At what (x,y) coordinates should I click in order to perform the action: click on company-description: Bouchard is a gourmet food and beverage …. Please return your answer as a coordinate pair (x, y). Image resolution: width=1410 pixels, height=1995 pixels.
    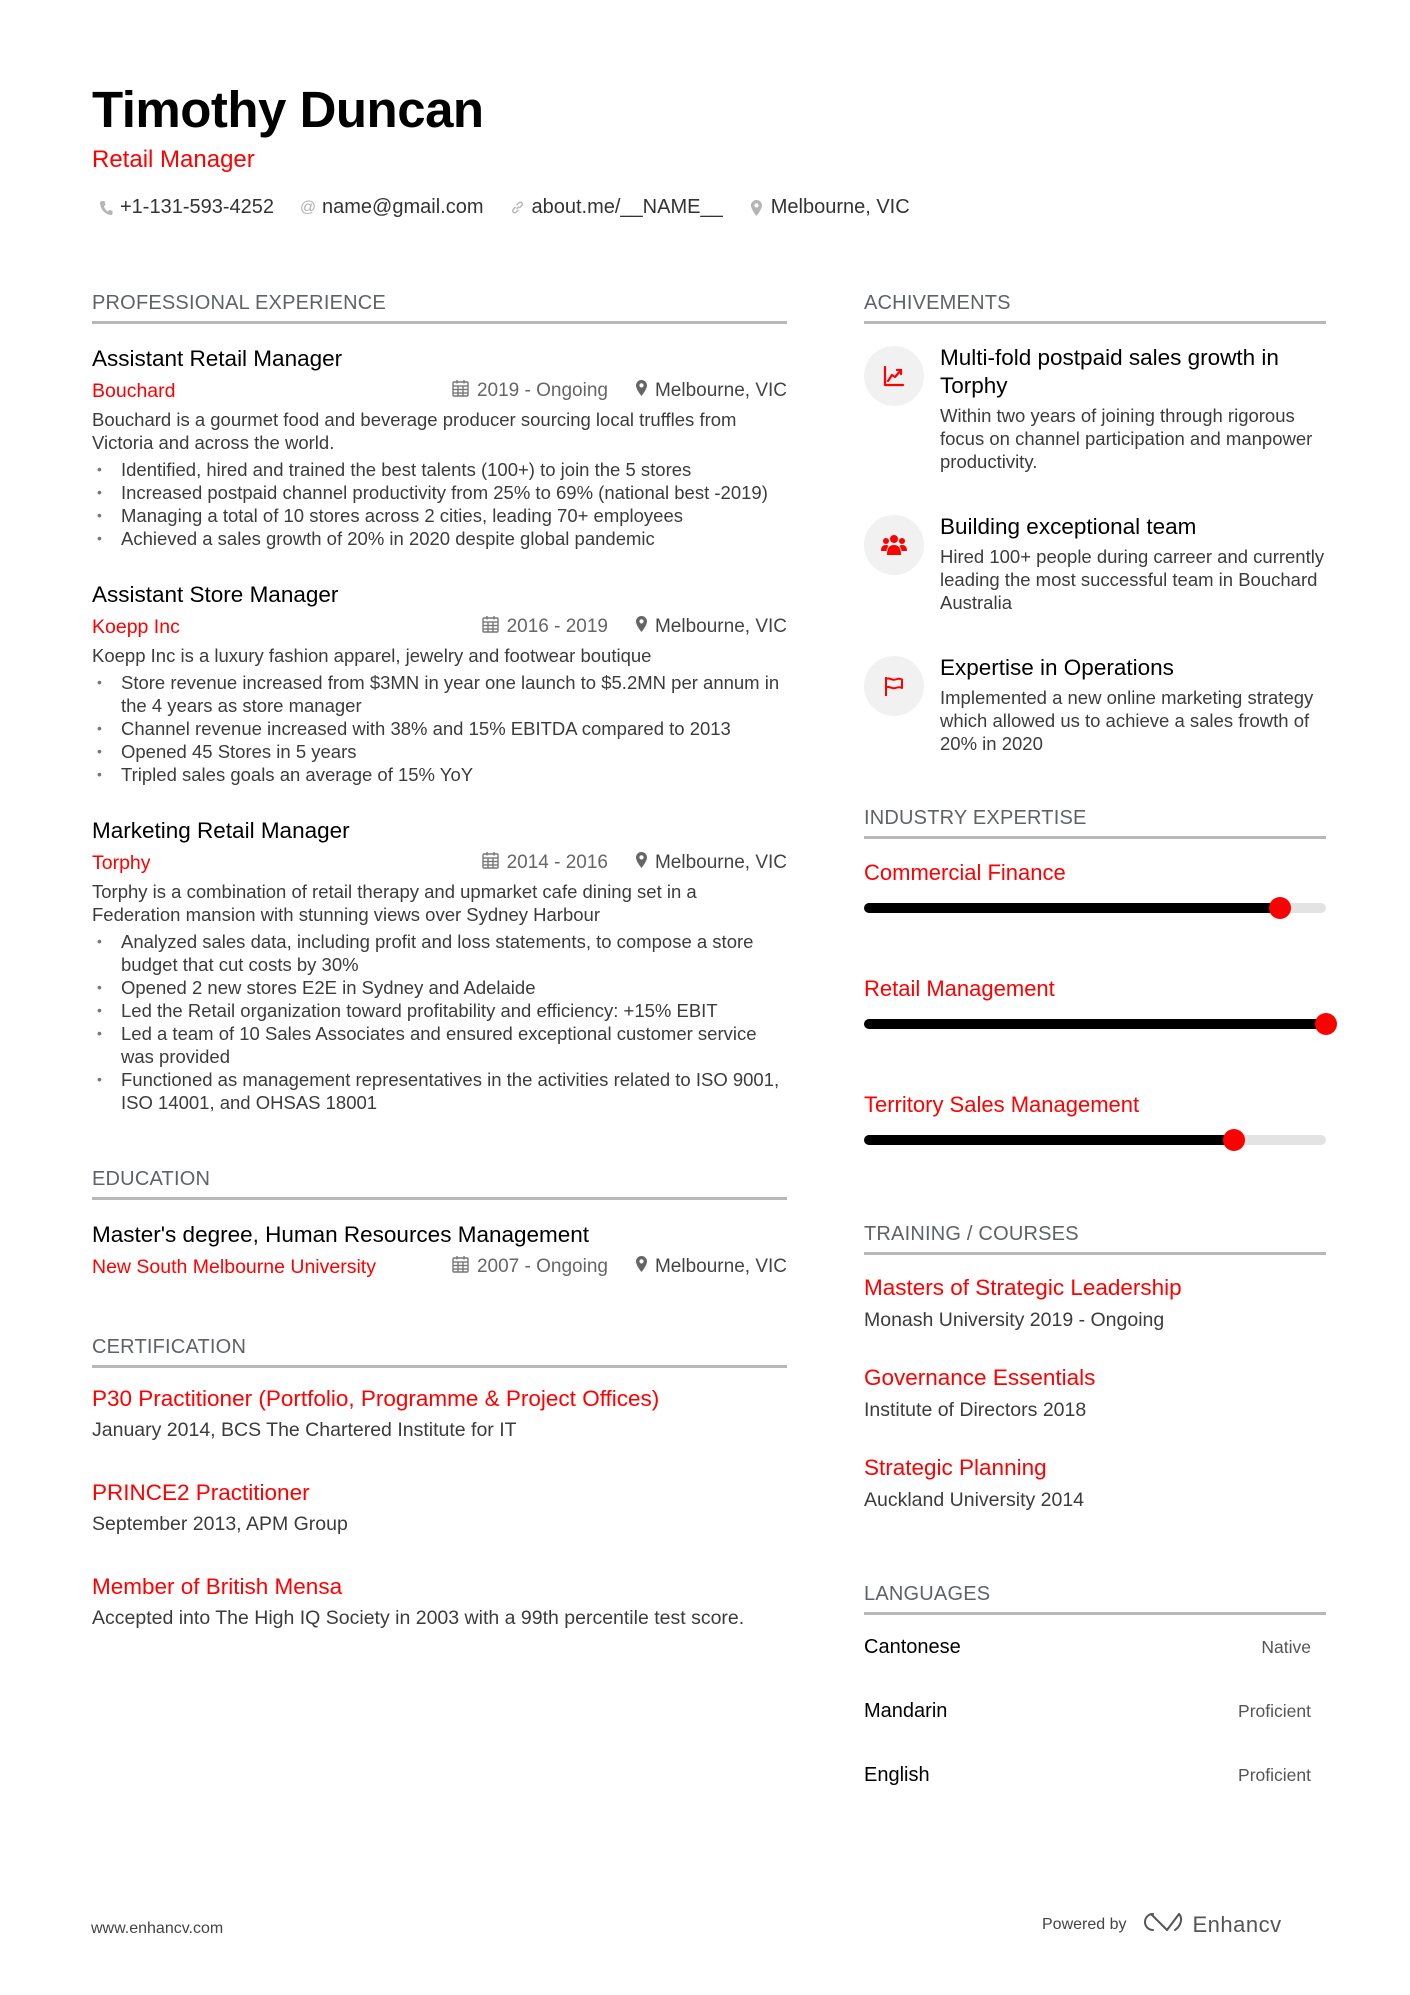
    Looking at the image, I should click on (414, 431).